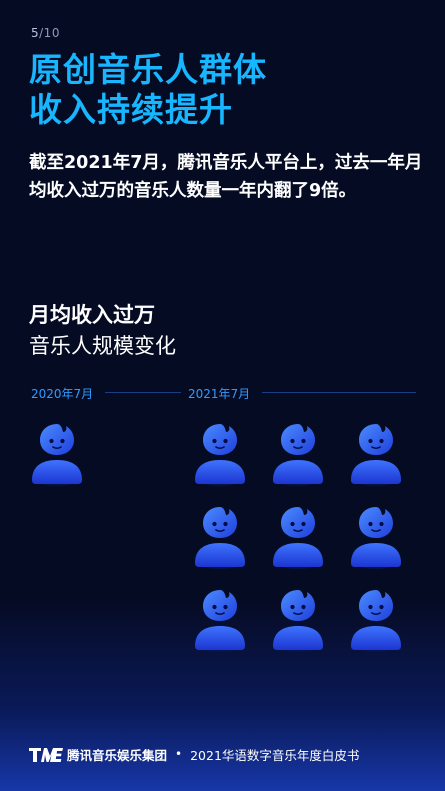 This screenshot has width=445, height=791. What do you see at coordinates (219, 394) in the screenshot?
I see `label-2021: 2021年7月` at bounding box center [219, 394].